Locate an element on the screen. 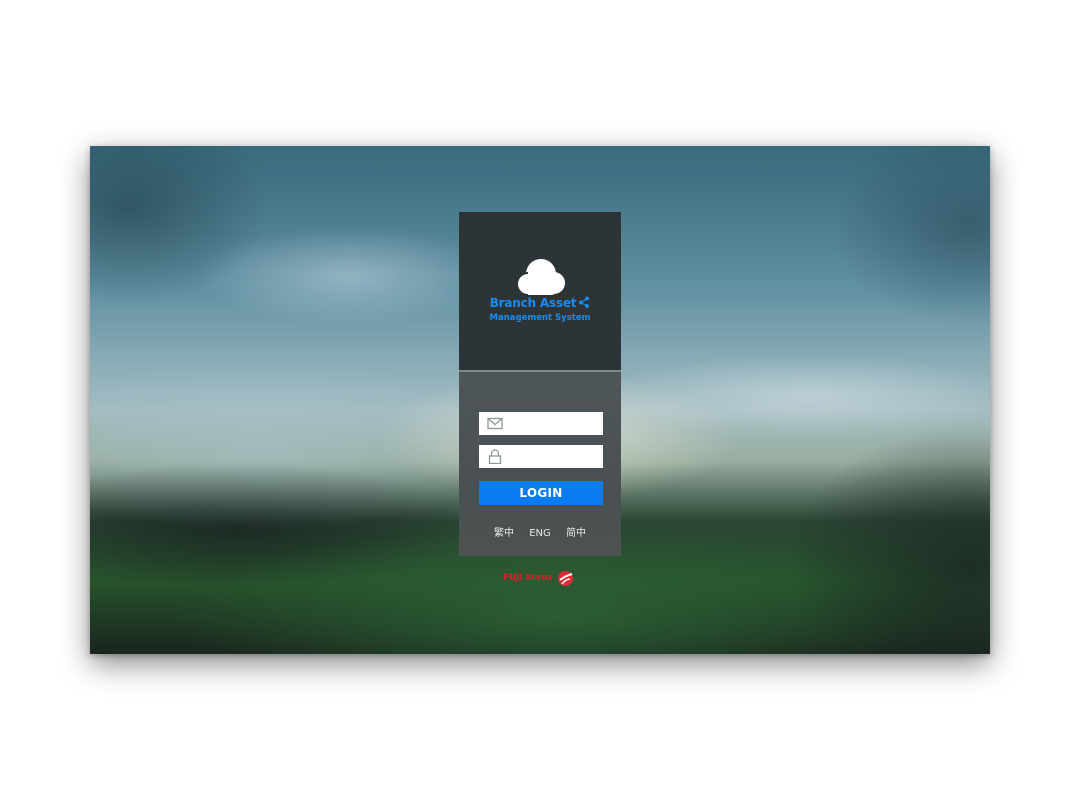  email-field is located at coordinates (541, 423).